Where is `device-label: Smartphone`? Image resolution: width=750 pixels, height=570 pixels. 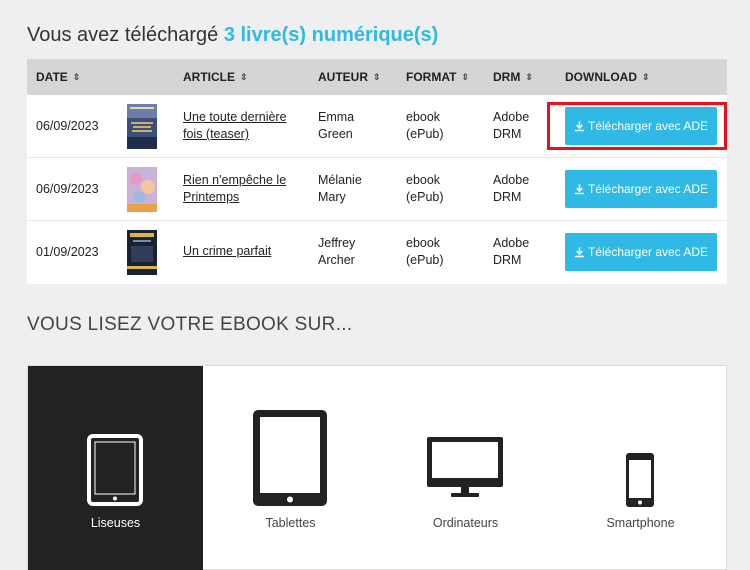 device-label: Smartphone is located at coordinates (640, 523).